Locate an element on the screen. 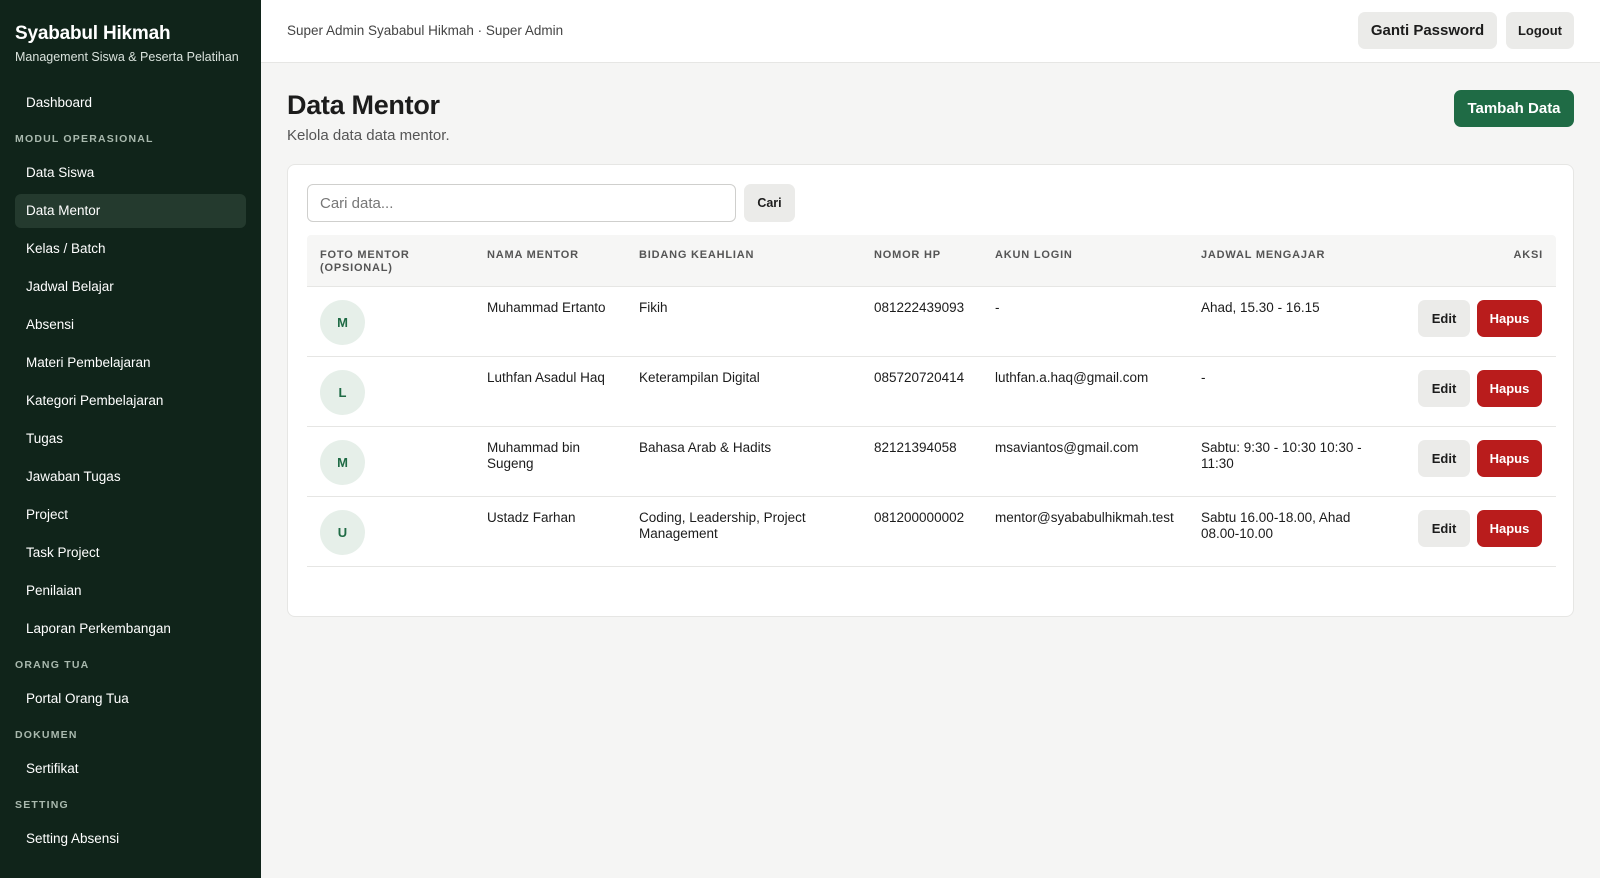  section-label-setting: SETTING is located at coordinates (42, 805).